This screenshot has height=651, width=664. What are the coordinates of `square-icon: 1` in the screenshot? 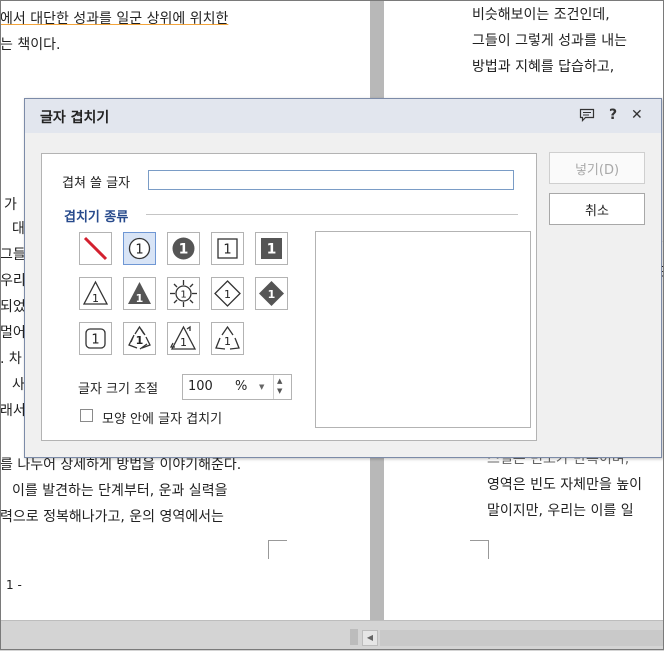 It's located at (227, 248).